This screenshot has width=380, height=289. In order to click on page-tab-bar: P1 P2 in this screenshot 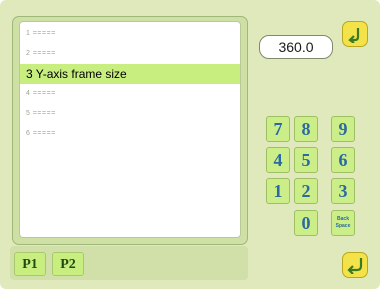, I will do `click(129, 263)`.